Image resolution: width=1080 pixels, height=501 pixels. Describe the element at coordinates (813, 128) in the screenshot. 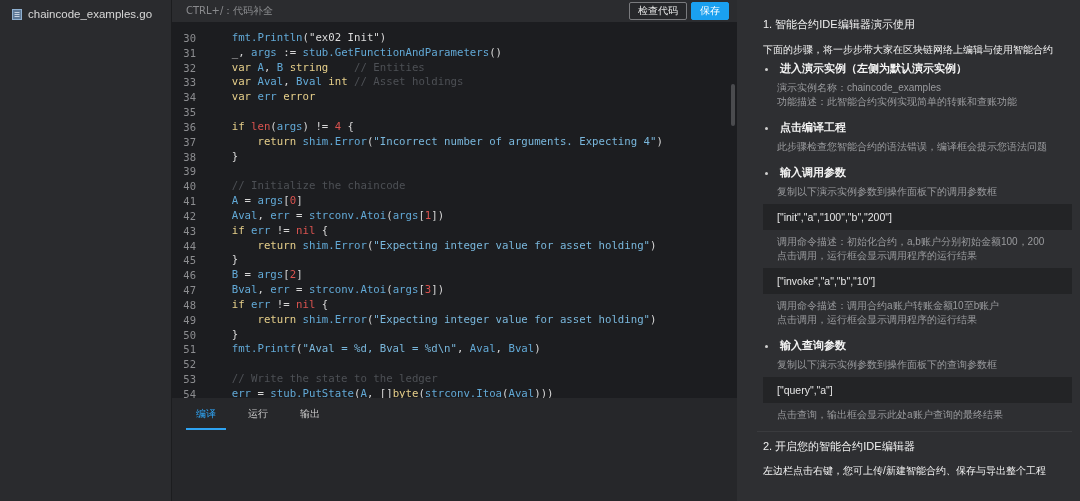

I see `step-title: 点击编译工程` at that location.